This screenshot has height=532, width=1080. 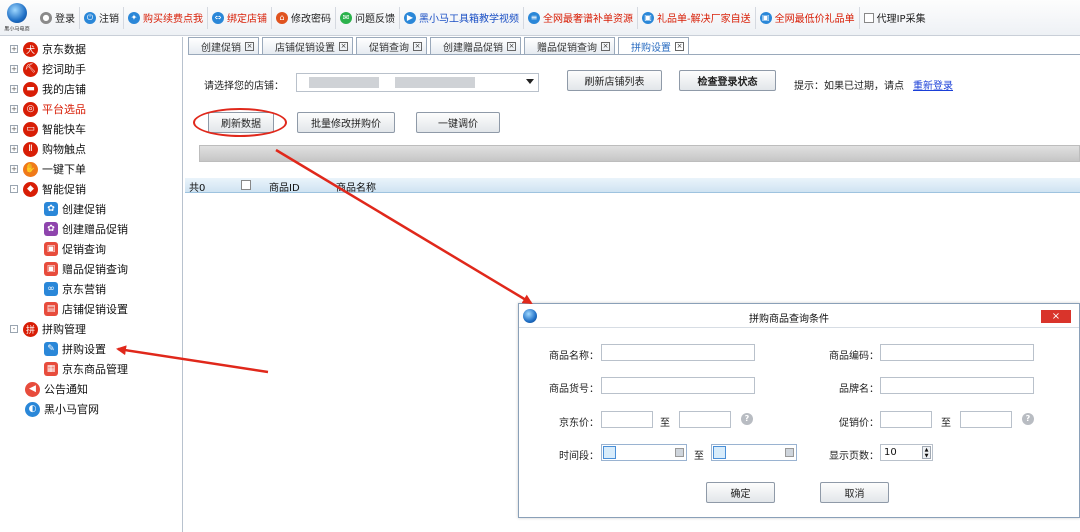 I want to click on arrow-to-dialog, so click(x=404, y=226).